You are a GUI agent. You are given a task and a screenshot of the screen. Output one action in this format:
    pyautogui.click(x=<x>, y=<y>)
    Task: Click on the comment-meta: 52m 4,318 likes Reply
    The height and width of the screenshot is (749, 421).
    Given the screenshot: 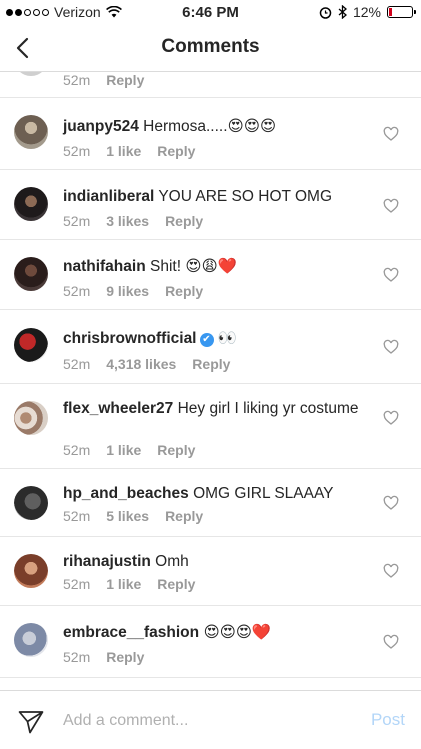 What is the action you would take?
    pyautogui.click(x=146, y=364)
    